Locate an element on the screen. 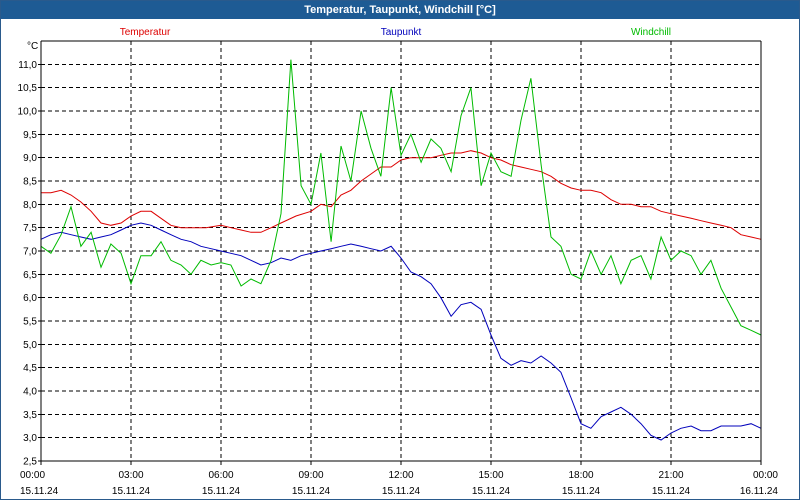 The image size is (800, 501). y-tick-label: 6,5 is located at coordinates (30, 275).